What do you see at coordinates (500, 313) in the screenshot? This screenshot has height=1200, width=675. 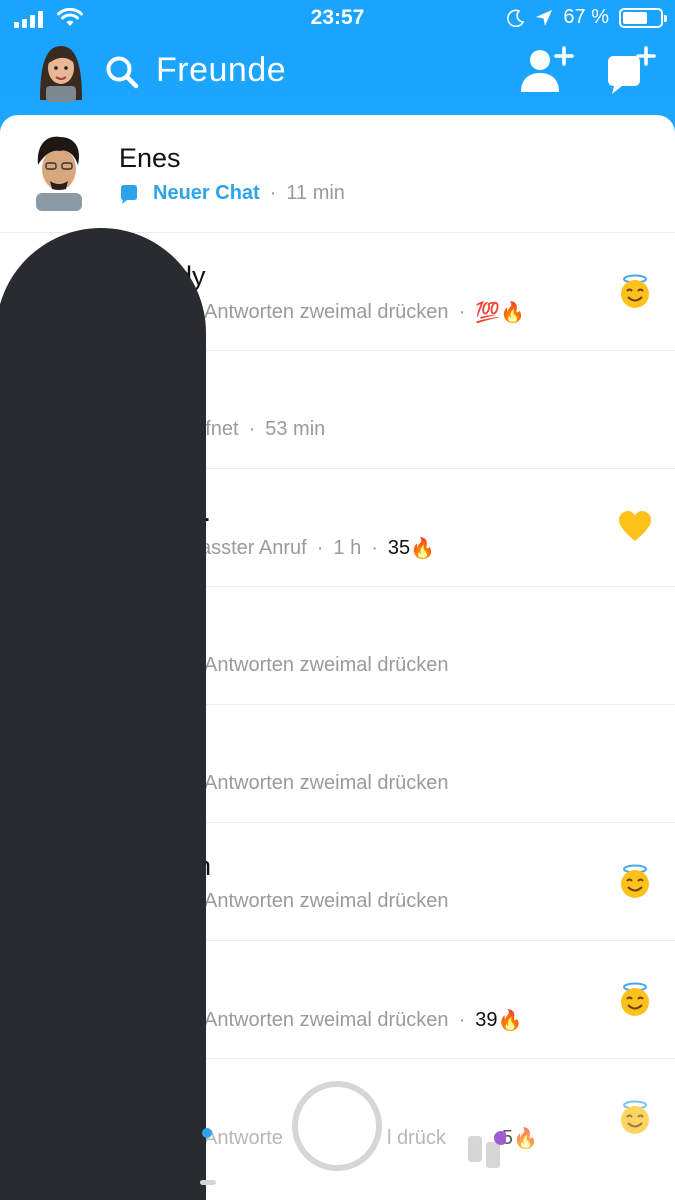 I see `streak-emoji: 💯🔥` at bounding box center [500, 313].